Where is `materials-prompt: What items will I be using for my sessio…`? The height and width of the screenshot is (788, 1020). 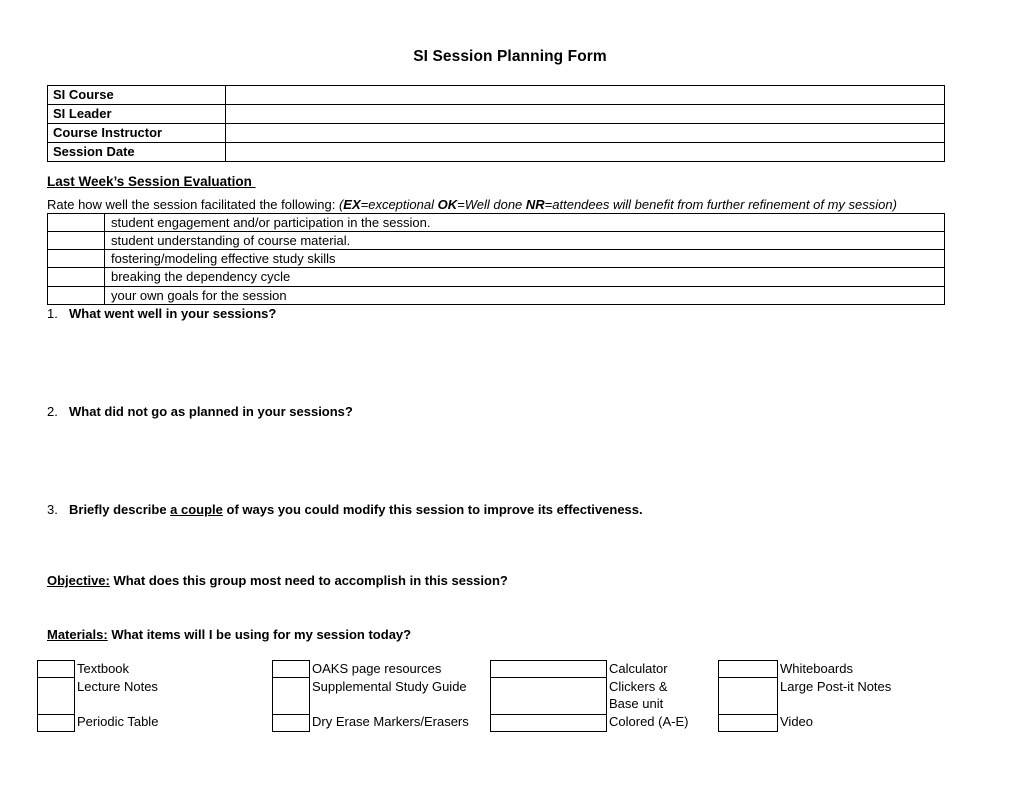
materials-prompt: What items will I be using for my sessio… is located at coordinates (259, 634).